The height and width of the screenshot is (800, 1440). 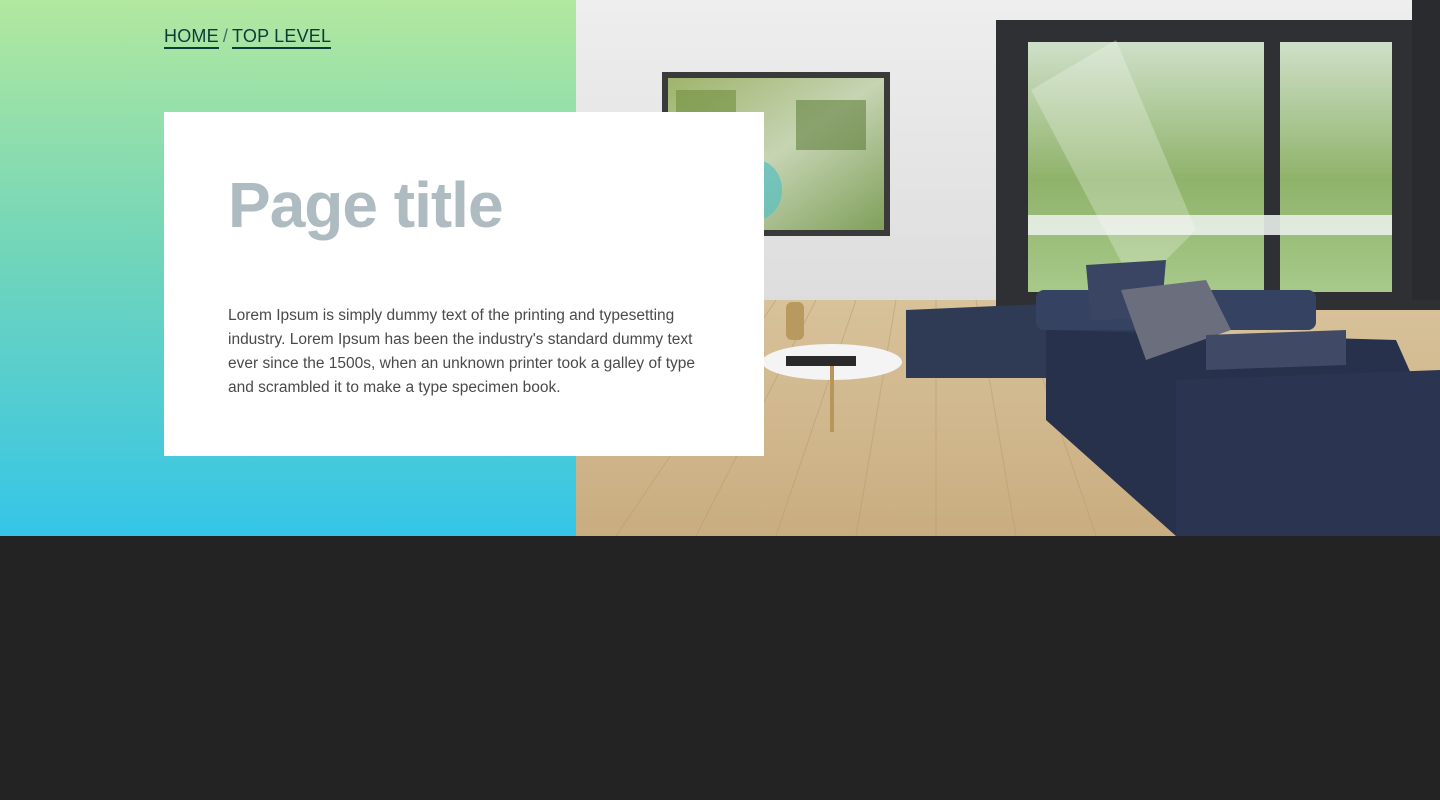 I want to click on page-title: Page title, so click(x=366, y=205).